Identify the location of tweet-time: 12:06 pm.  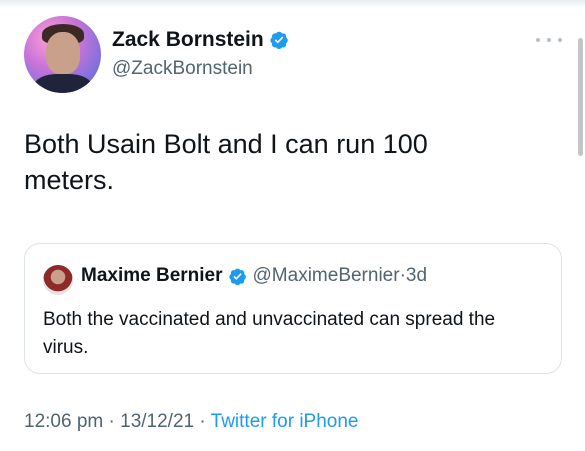
(63, 421).